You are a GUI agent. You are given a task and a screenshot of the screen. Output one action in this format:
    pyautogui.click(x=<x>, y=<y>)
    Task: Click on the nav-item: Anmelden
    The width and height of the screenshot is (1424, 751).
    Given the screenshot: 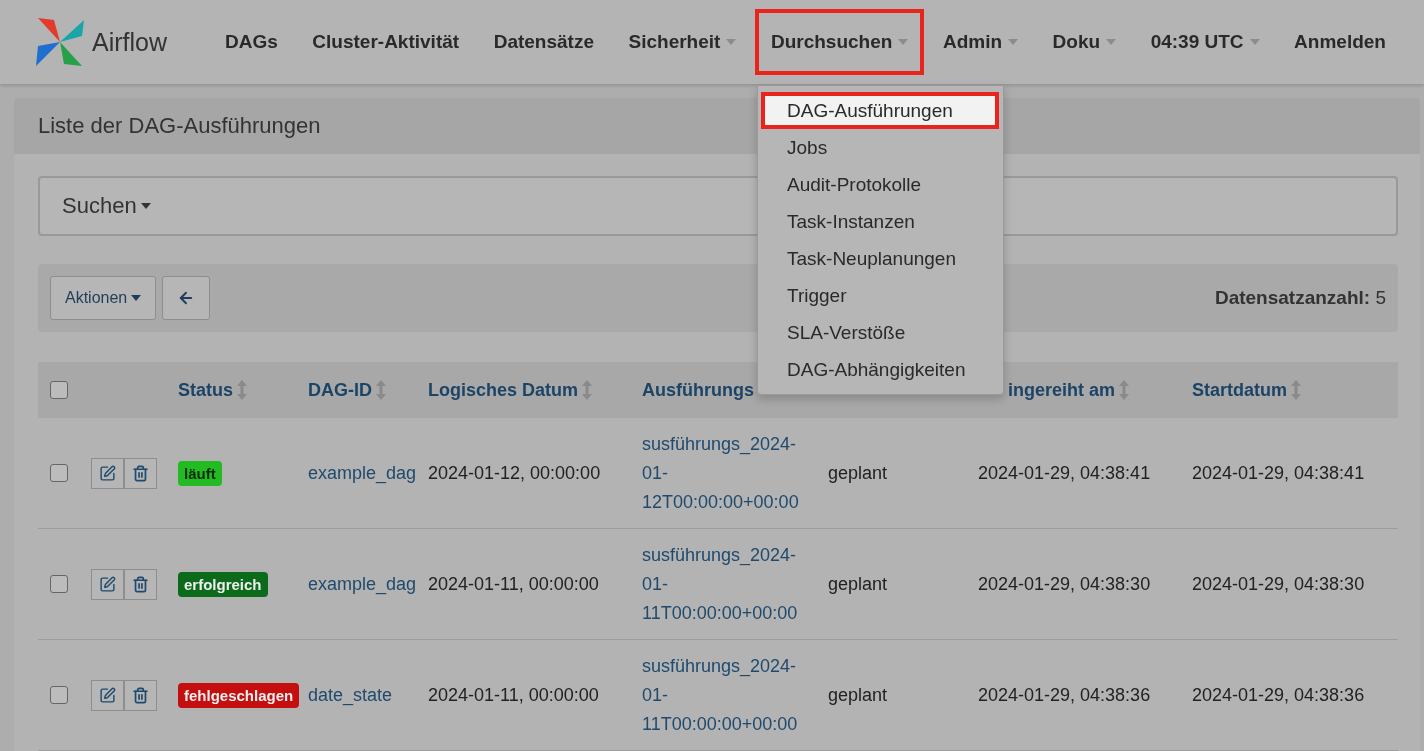 What is the action you would take?
    pyautogui.click(x=1340, y=42)
    